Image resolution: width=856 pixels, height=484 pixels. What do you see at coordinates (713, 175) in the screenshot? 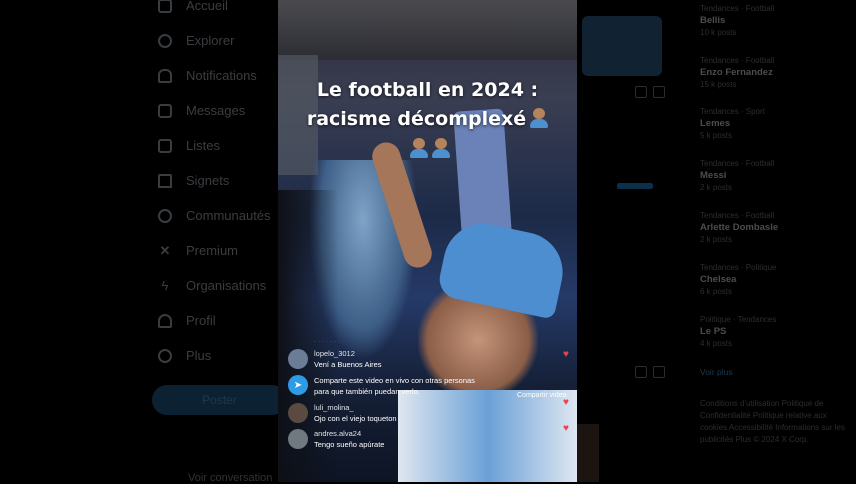
I see `trend-name: Messi` at bounding box center [713, 175].